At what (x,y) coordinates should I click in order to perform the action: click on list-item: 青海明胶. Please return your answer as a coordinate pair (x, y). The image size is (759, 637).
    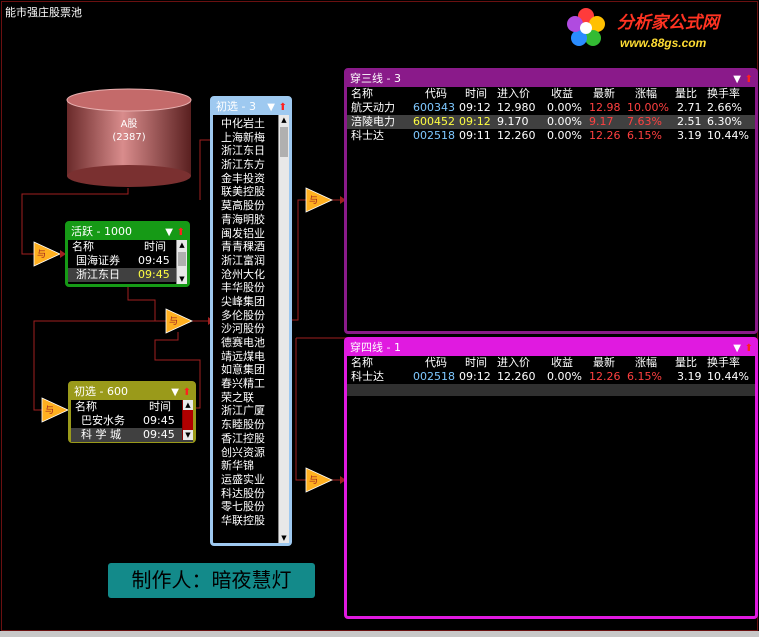
    Looking at the image, I should click on (250, 220).